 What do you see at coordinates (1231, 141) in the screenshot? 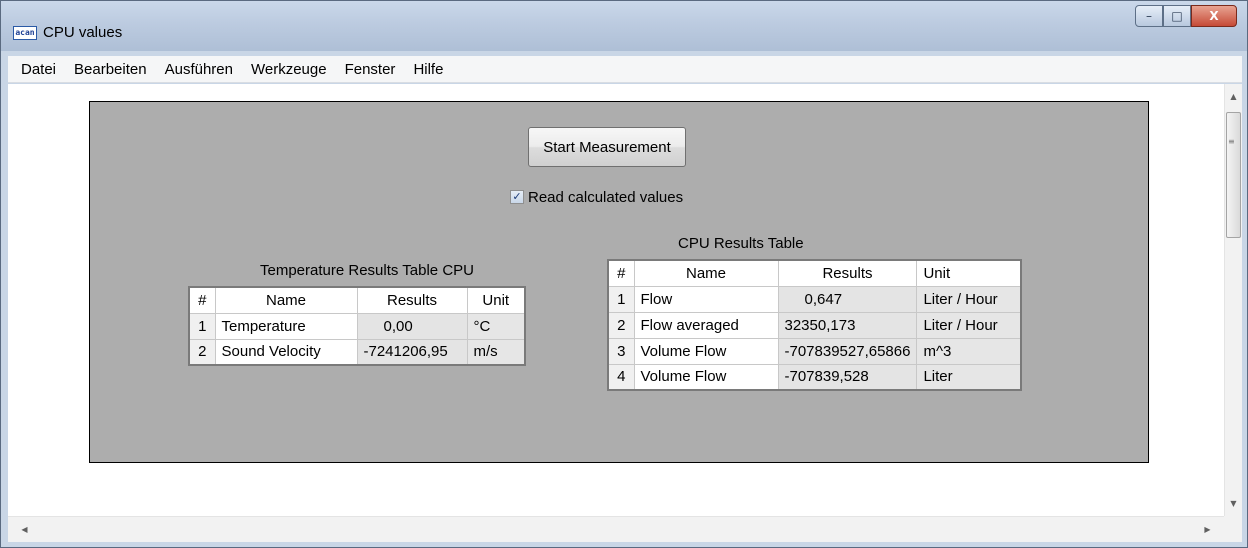
I see `scroll-grip-icon: ≡` at bounding box center [1231, 141].